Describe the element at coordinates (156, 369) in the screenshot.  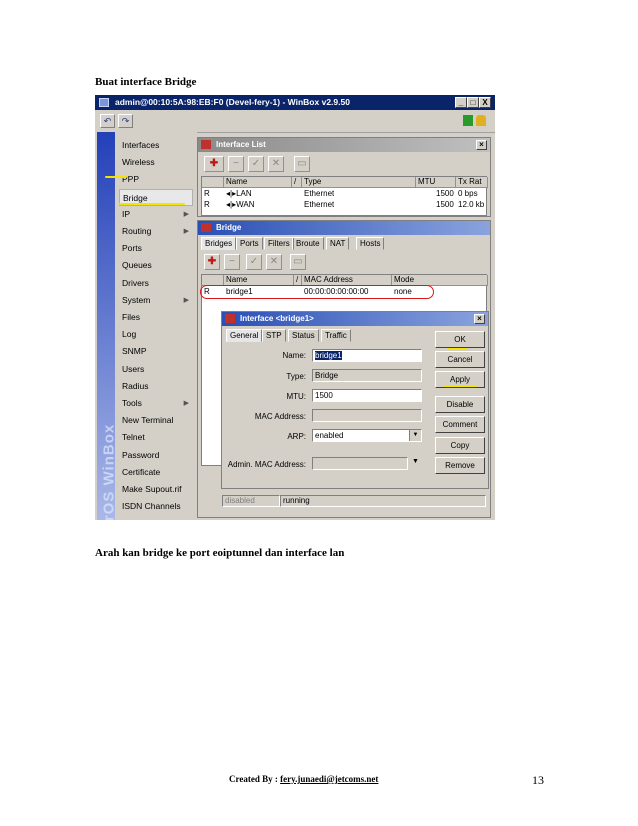
I see `sidebar-item-users: Users` at that location.